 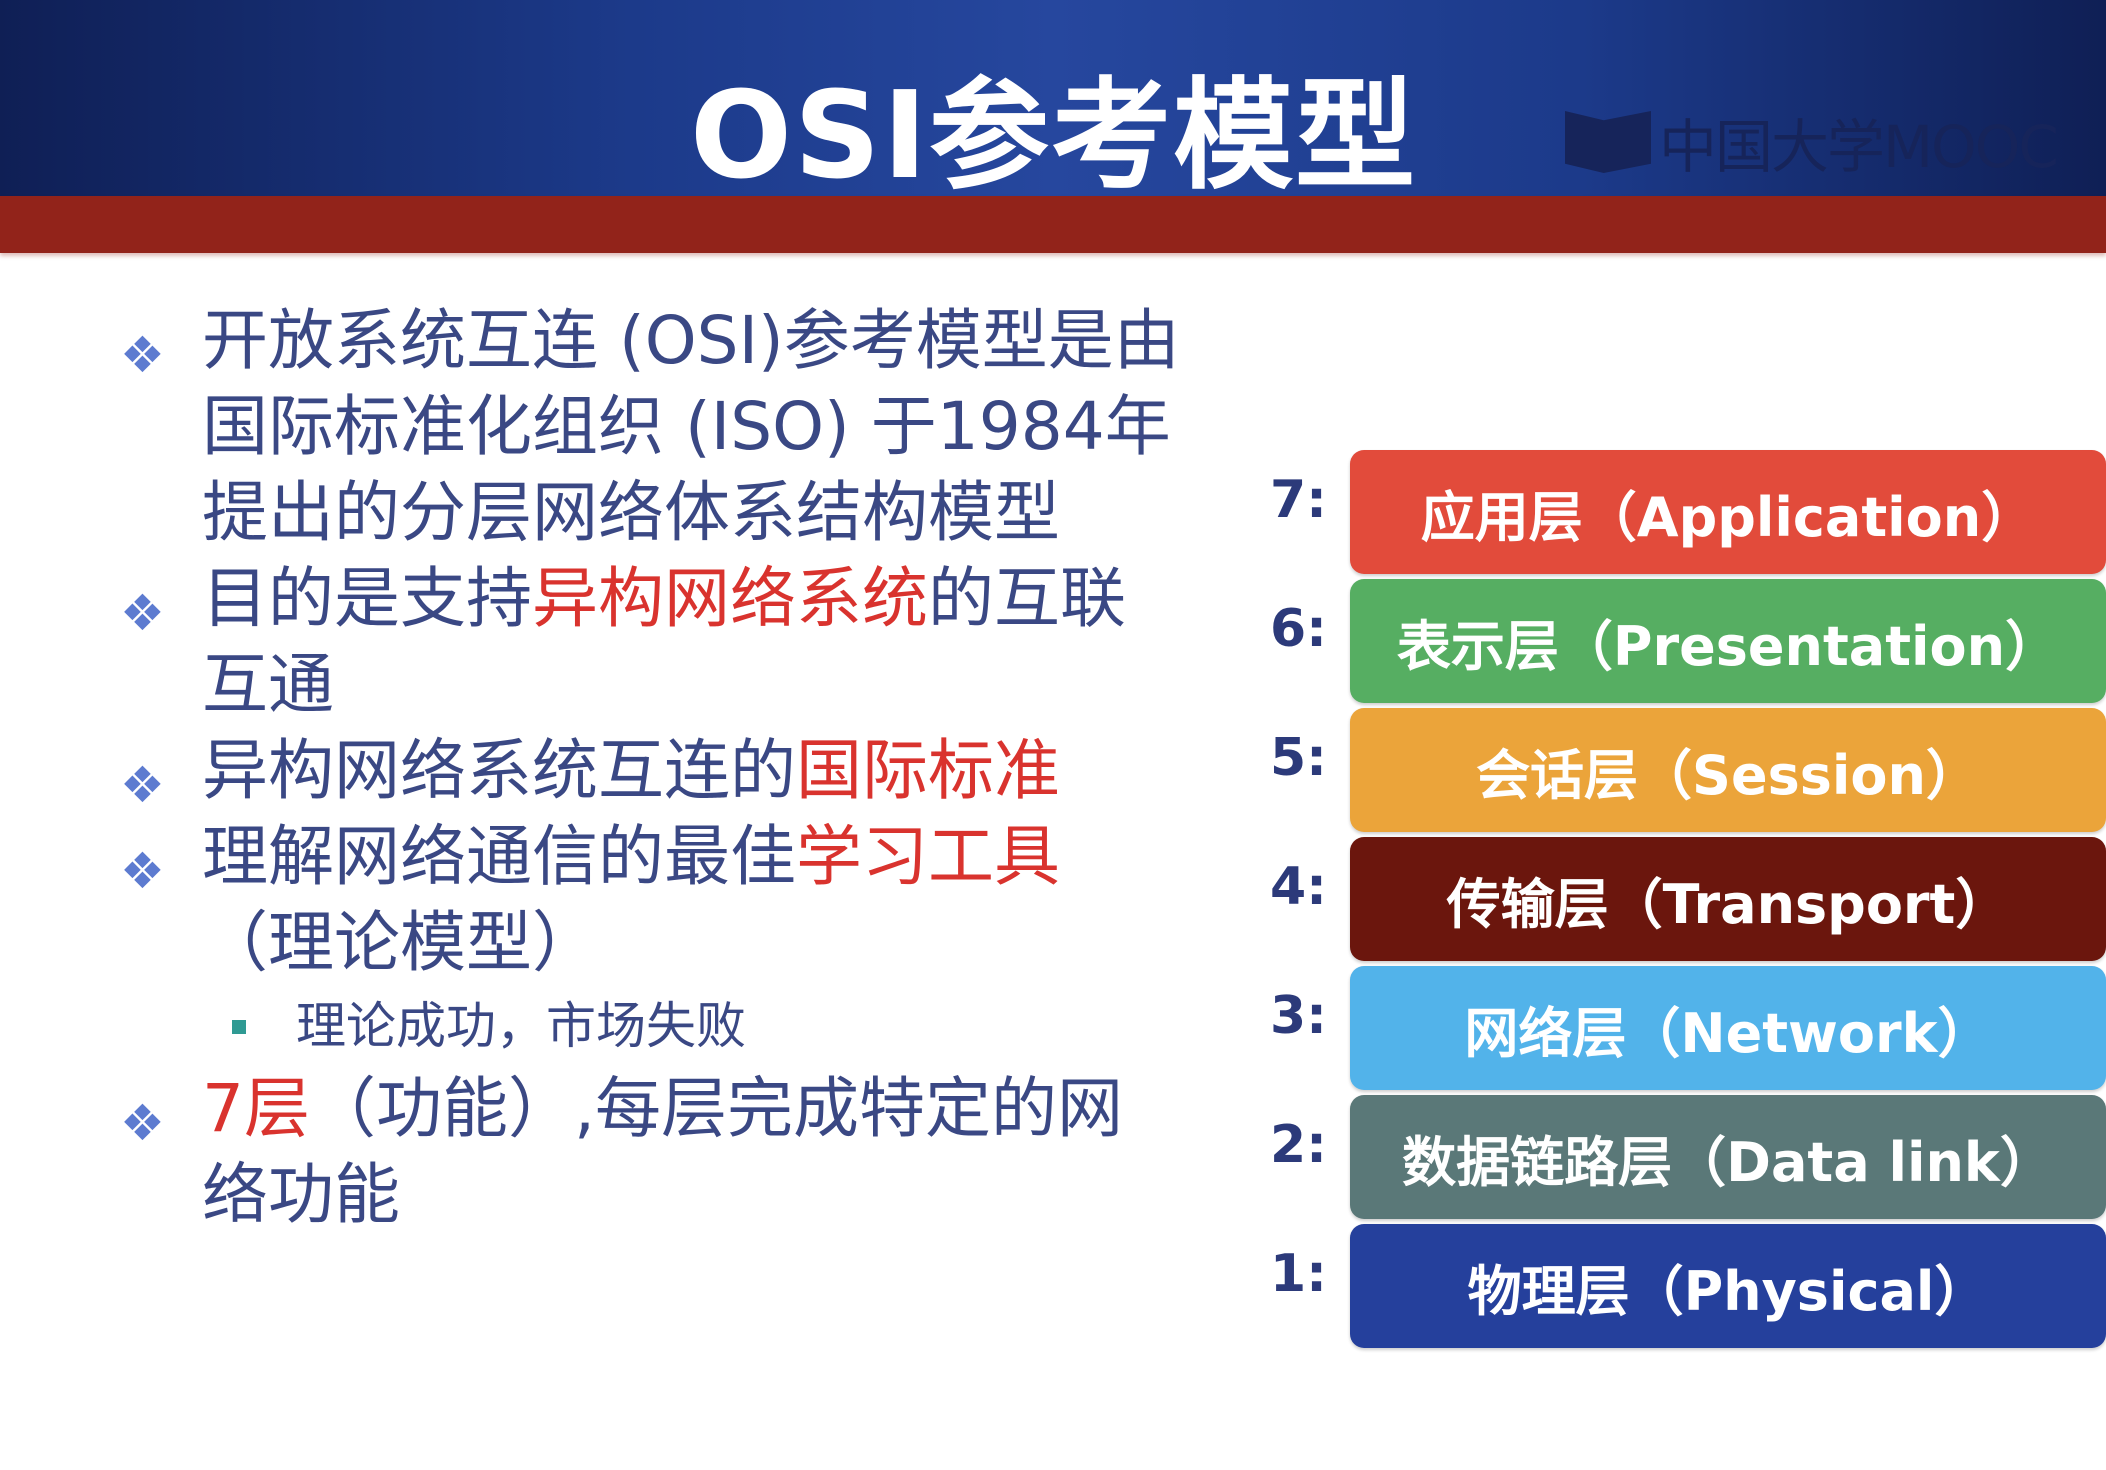 I want to click on layer-number: 5:, so click(x=1298, y=758).